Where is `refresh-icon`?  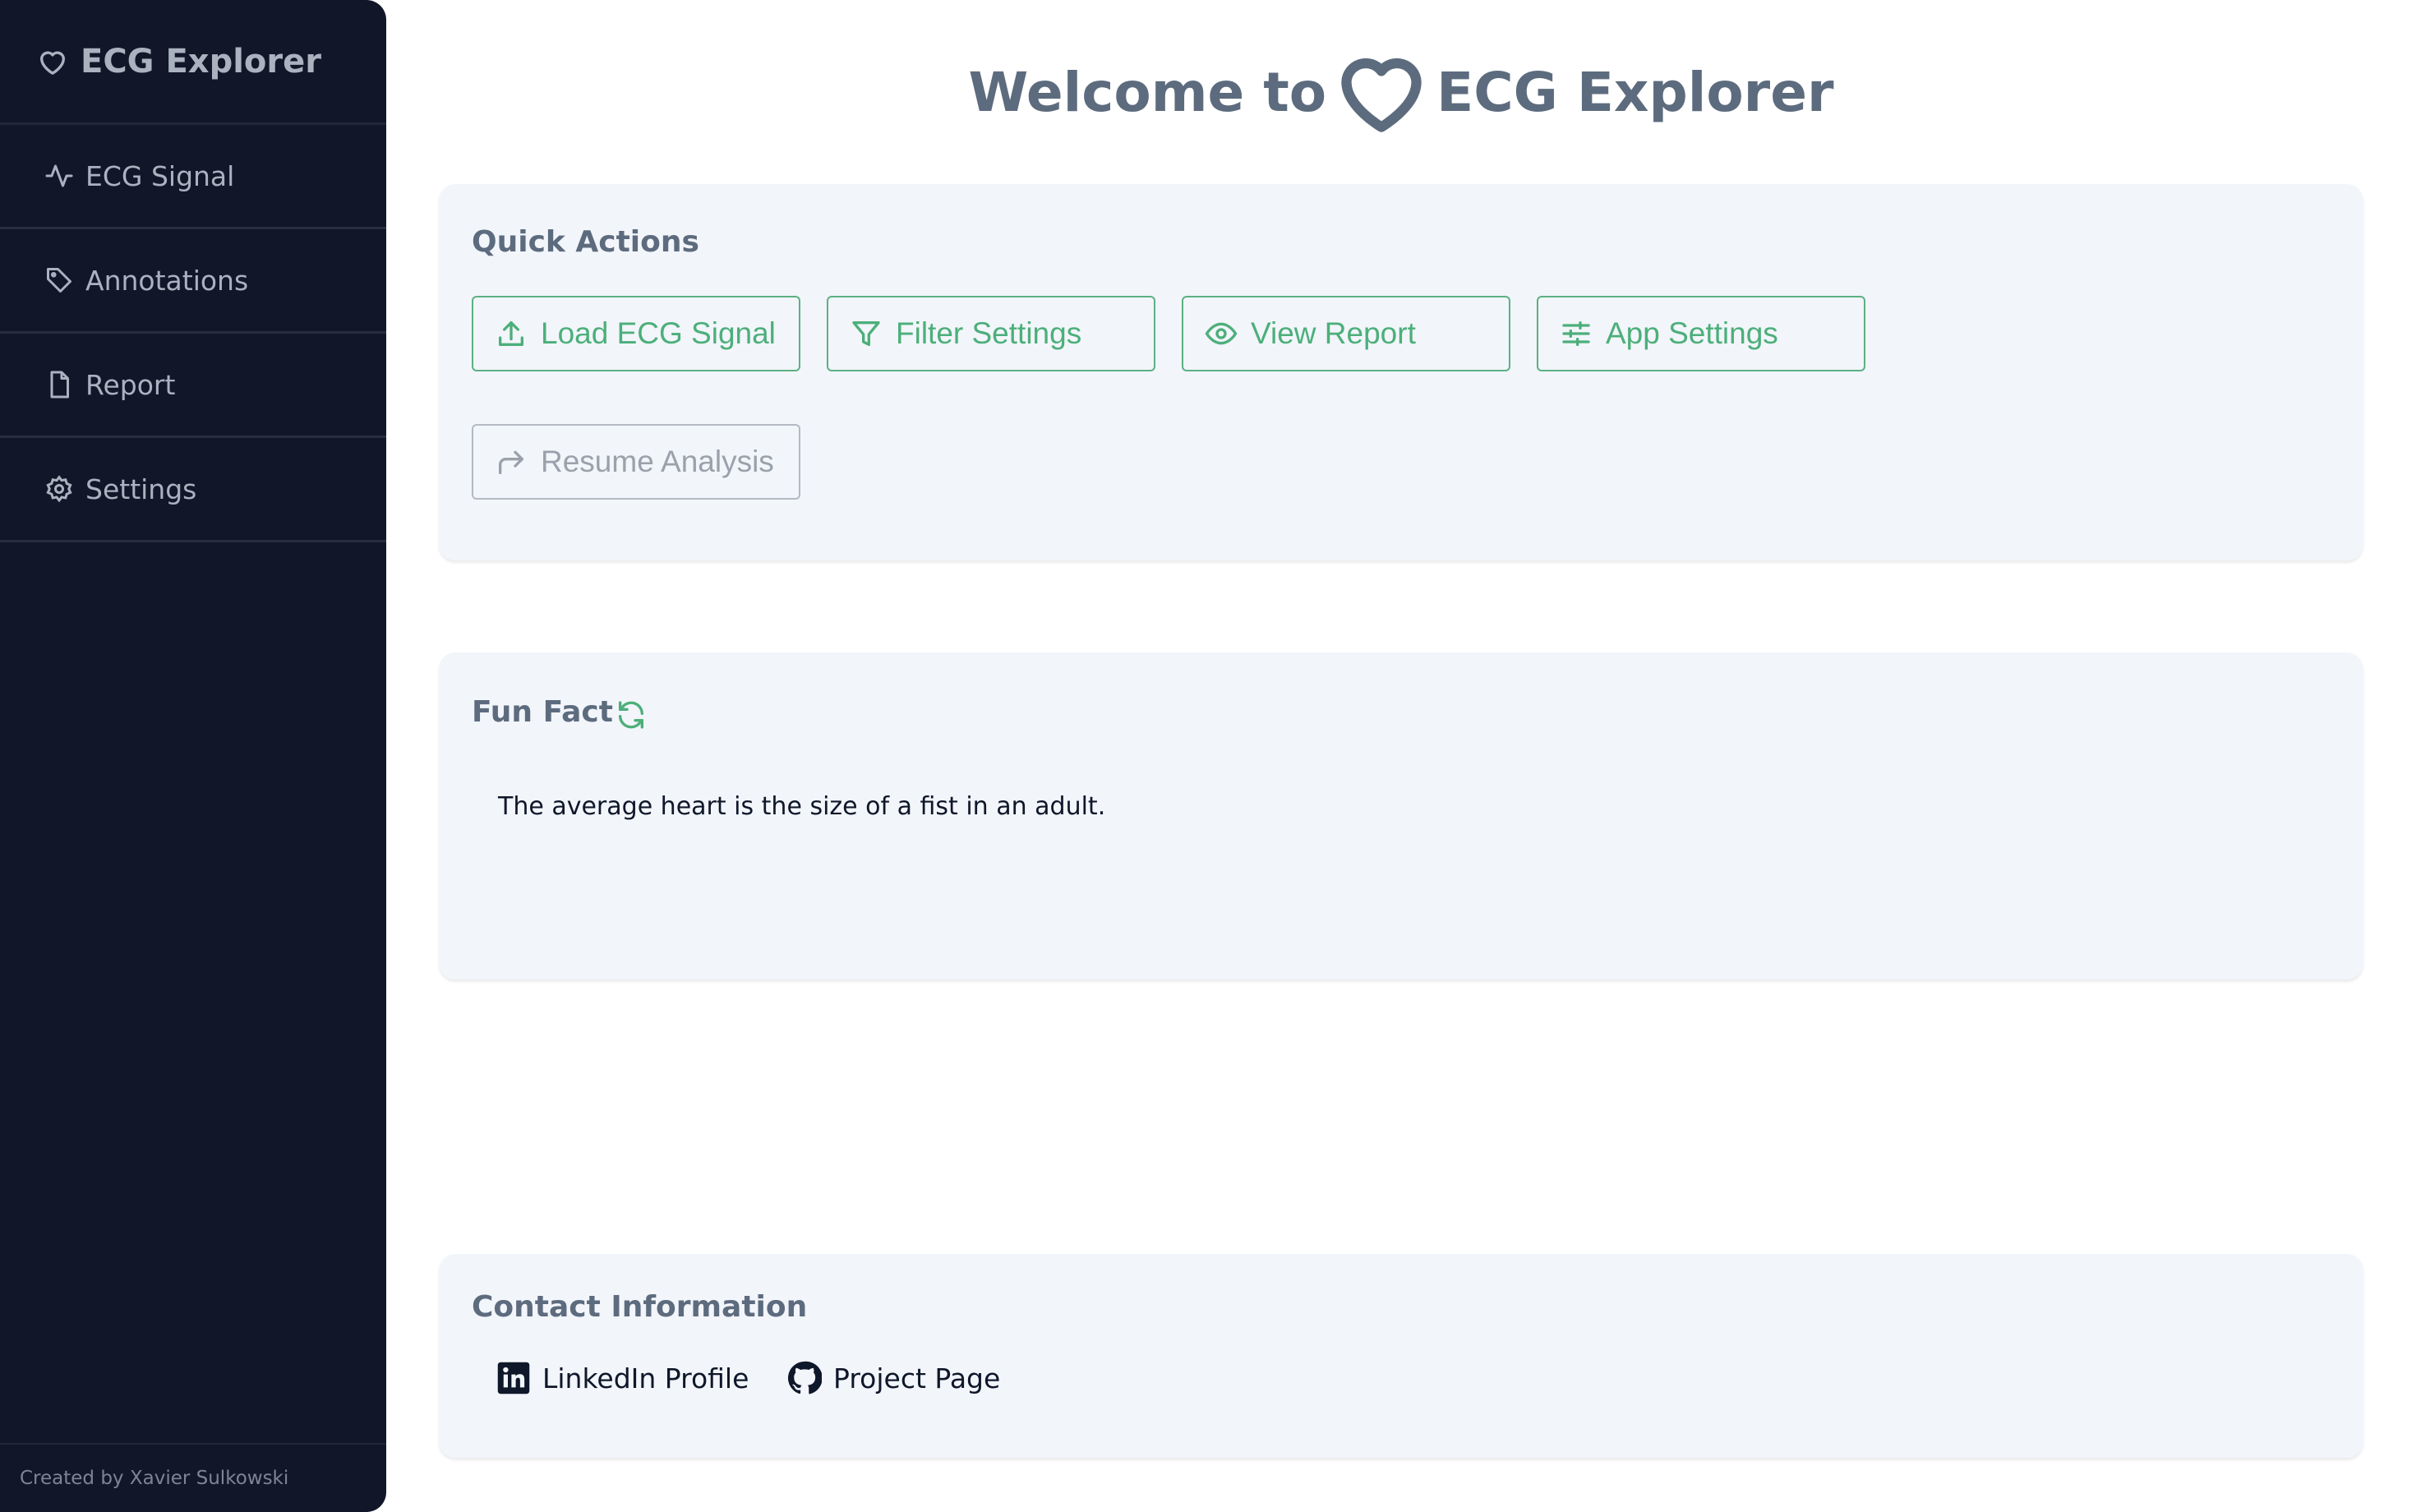
refresh-icon is located at coordinates (632, 715).